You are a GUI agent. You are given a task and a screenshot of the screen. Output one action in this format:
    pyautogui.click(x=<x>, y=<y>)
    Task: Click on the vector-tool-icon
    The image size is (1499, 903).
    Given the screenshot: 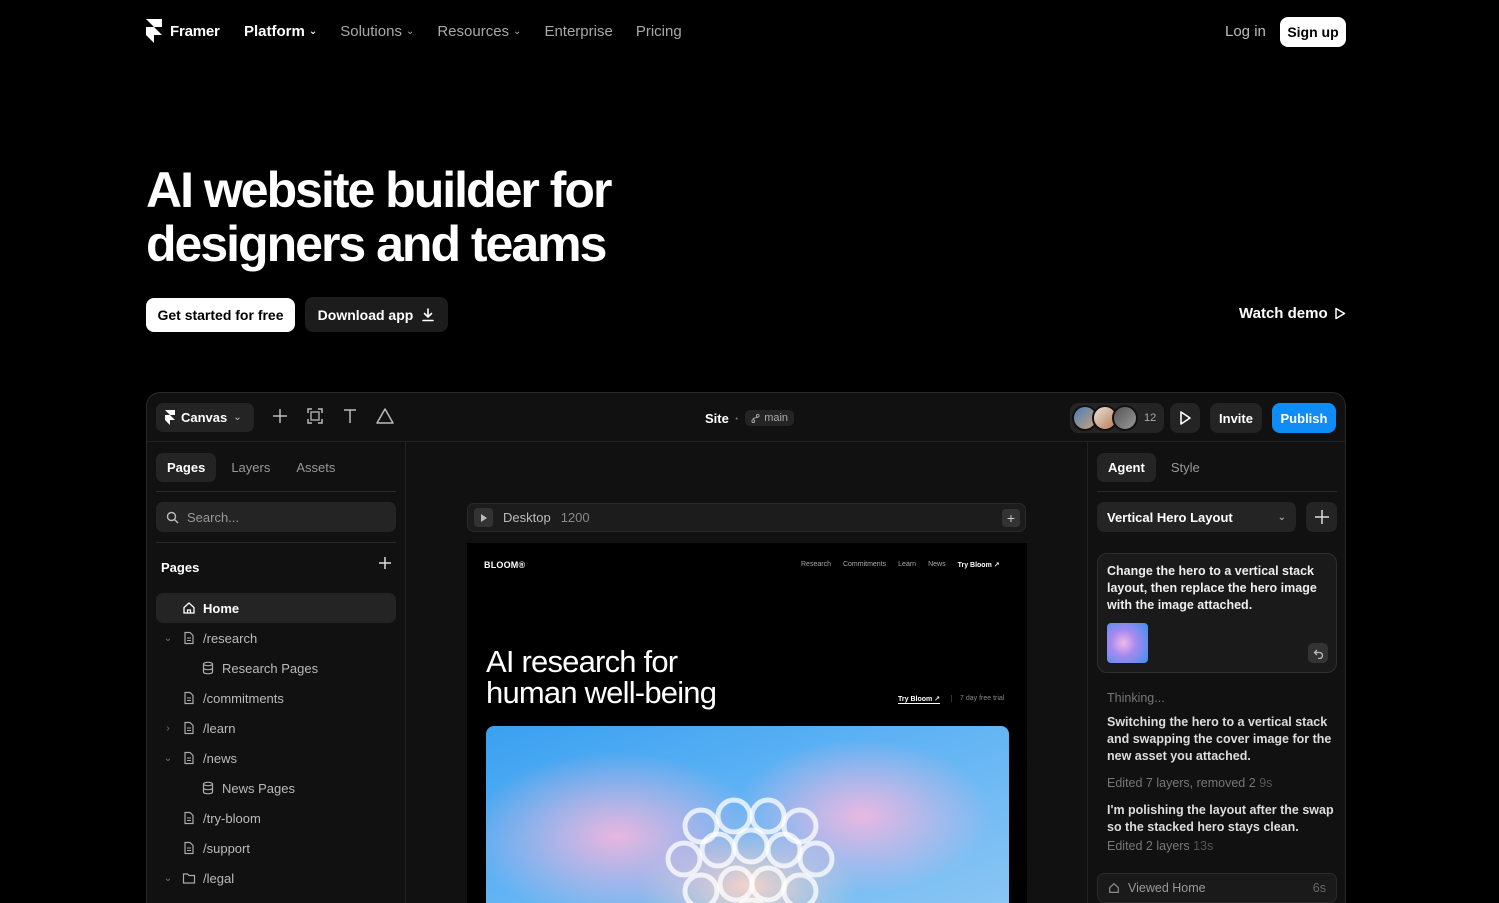 What is the action you would take?
    pyautogui.click(x=385, y=416)
    